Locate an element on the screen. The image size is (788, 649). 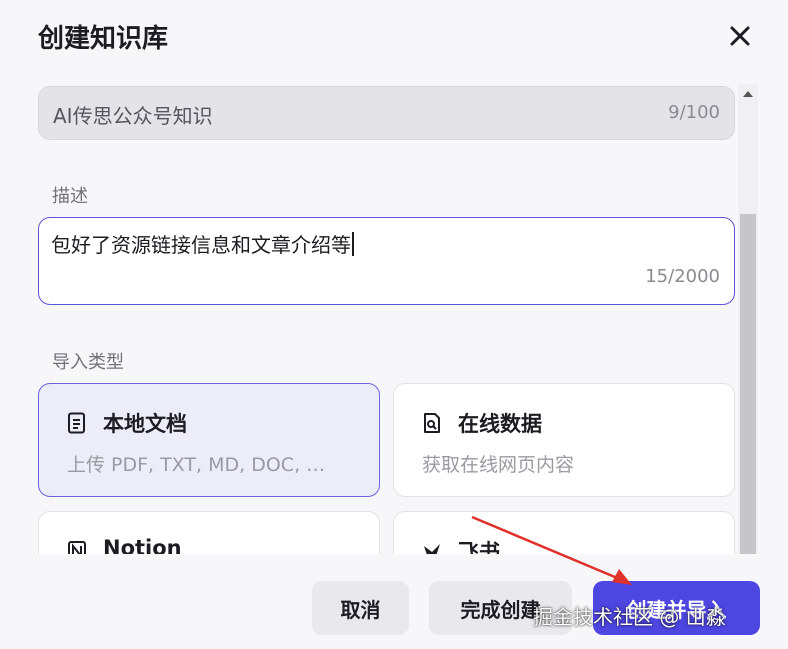
dialog-title: 创建知识库 is located at coordinates (103, 39).